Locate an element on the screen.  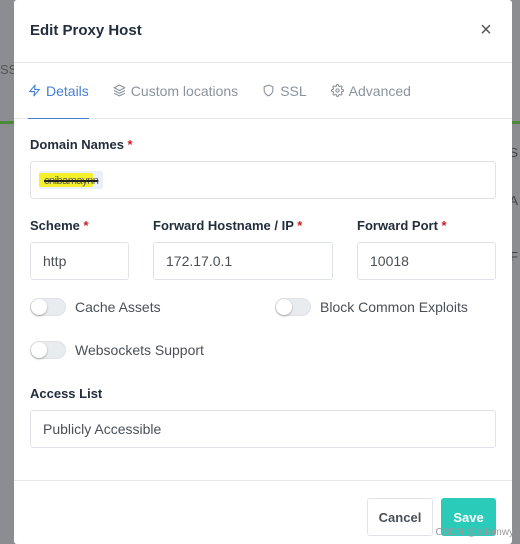
background-accent-line-right is located at coordinates (516, 122).